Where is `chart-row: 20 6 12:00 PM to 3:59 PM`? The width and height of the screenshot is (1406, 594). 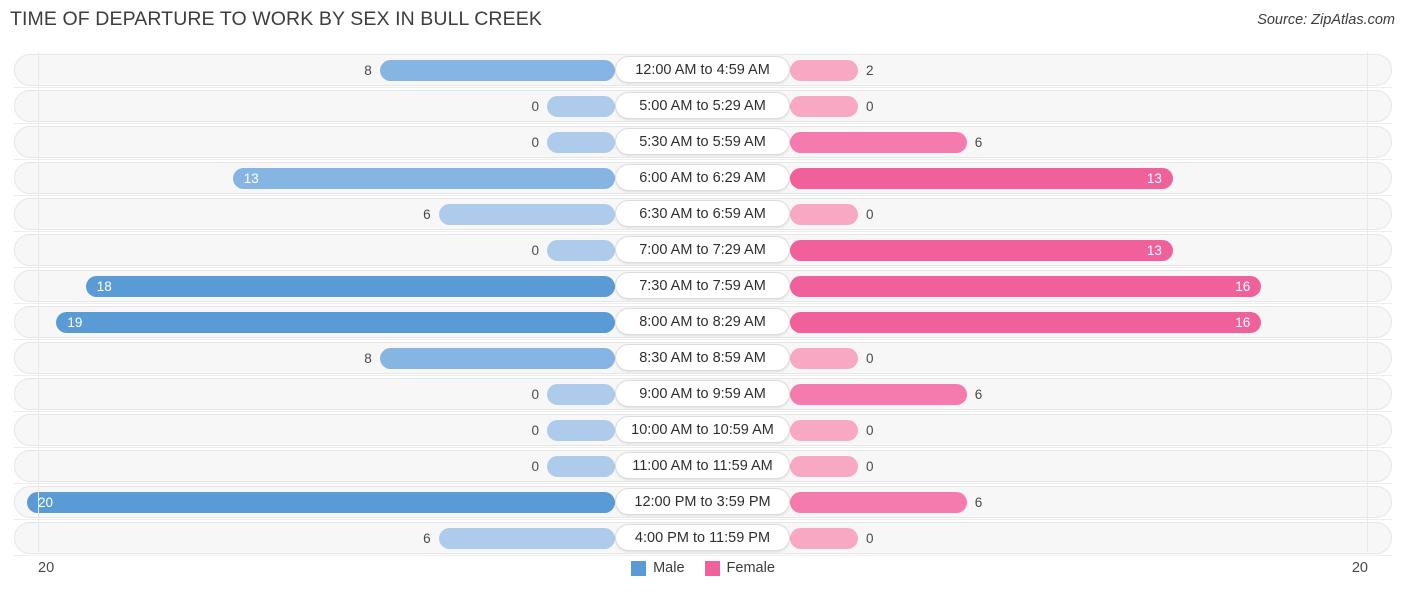
chart-row: 20 6 12:00 PM to 3:59 PM is located at coordinates (703, 502).